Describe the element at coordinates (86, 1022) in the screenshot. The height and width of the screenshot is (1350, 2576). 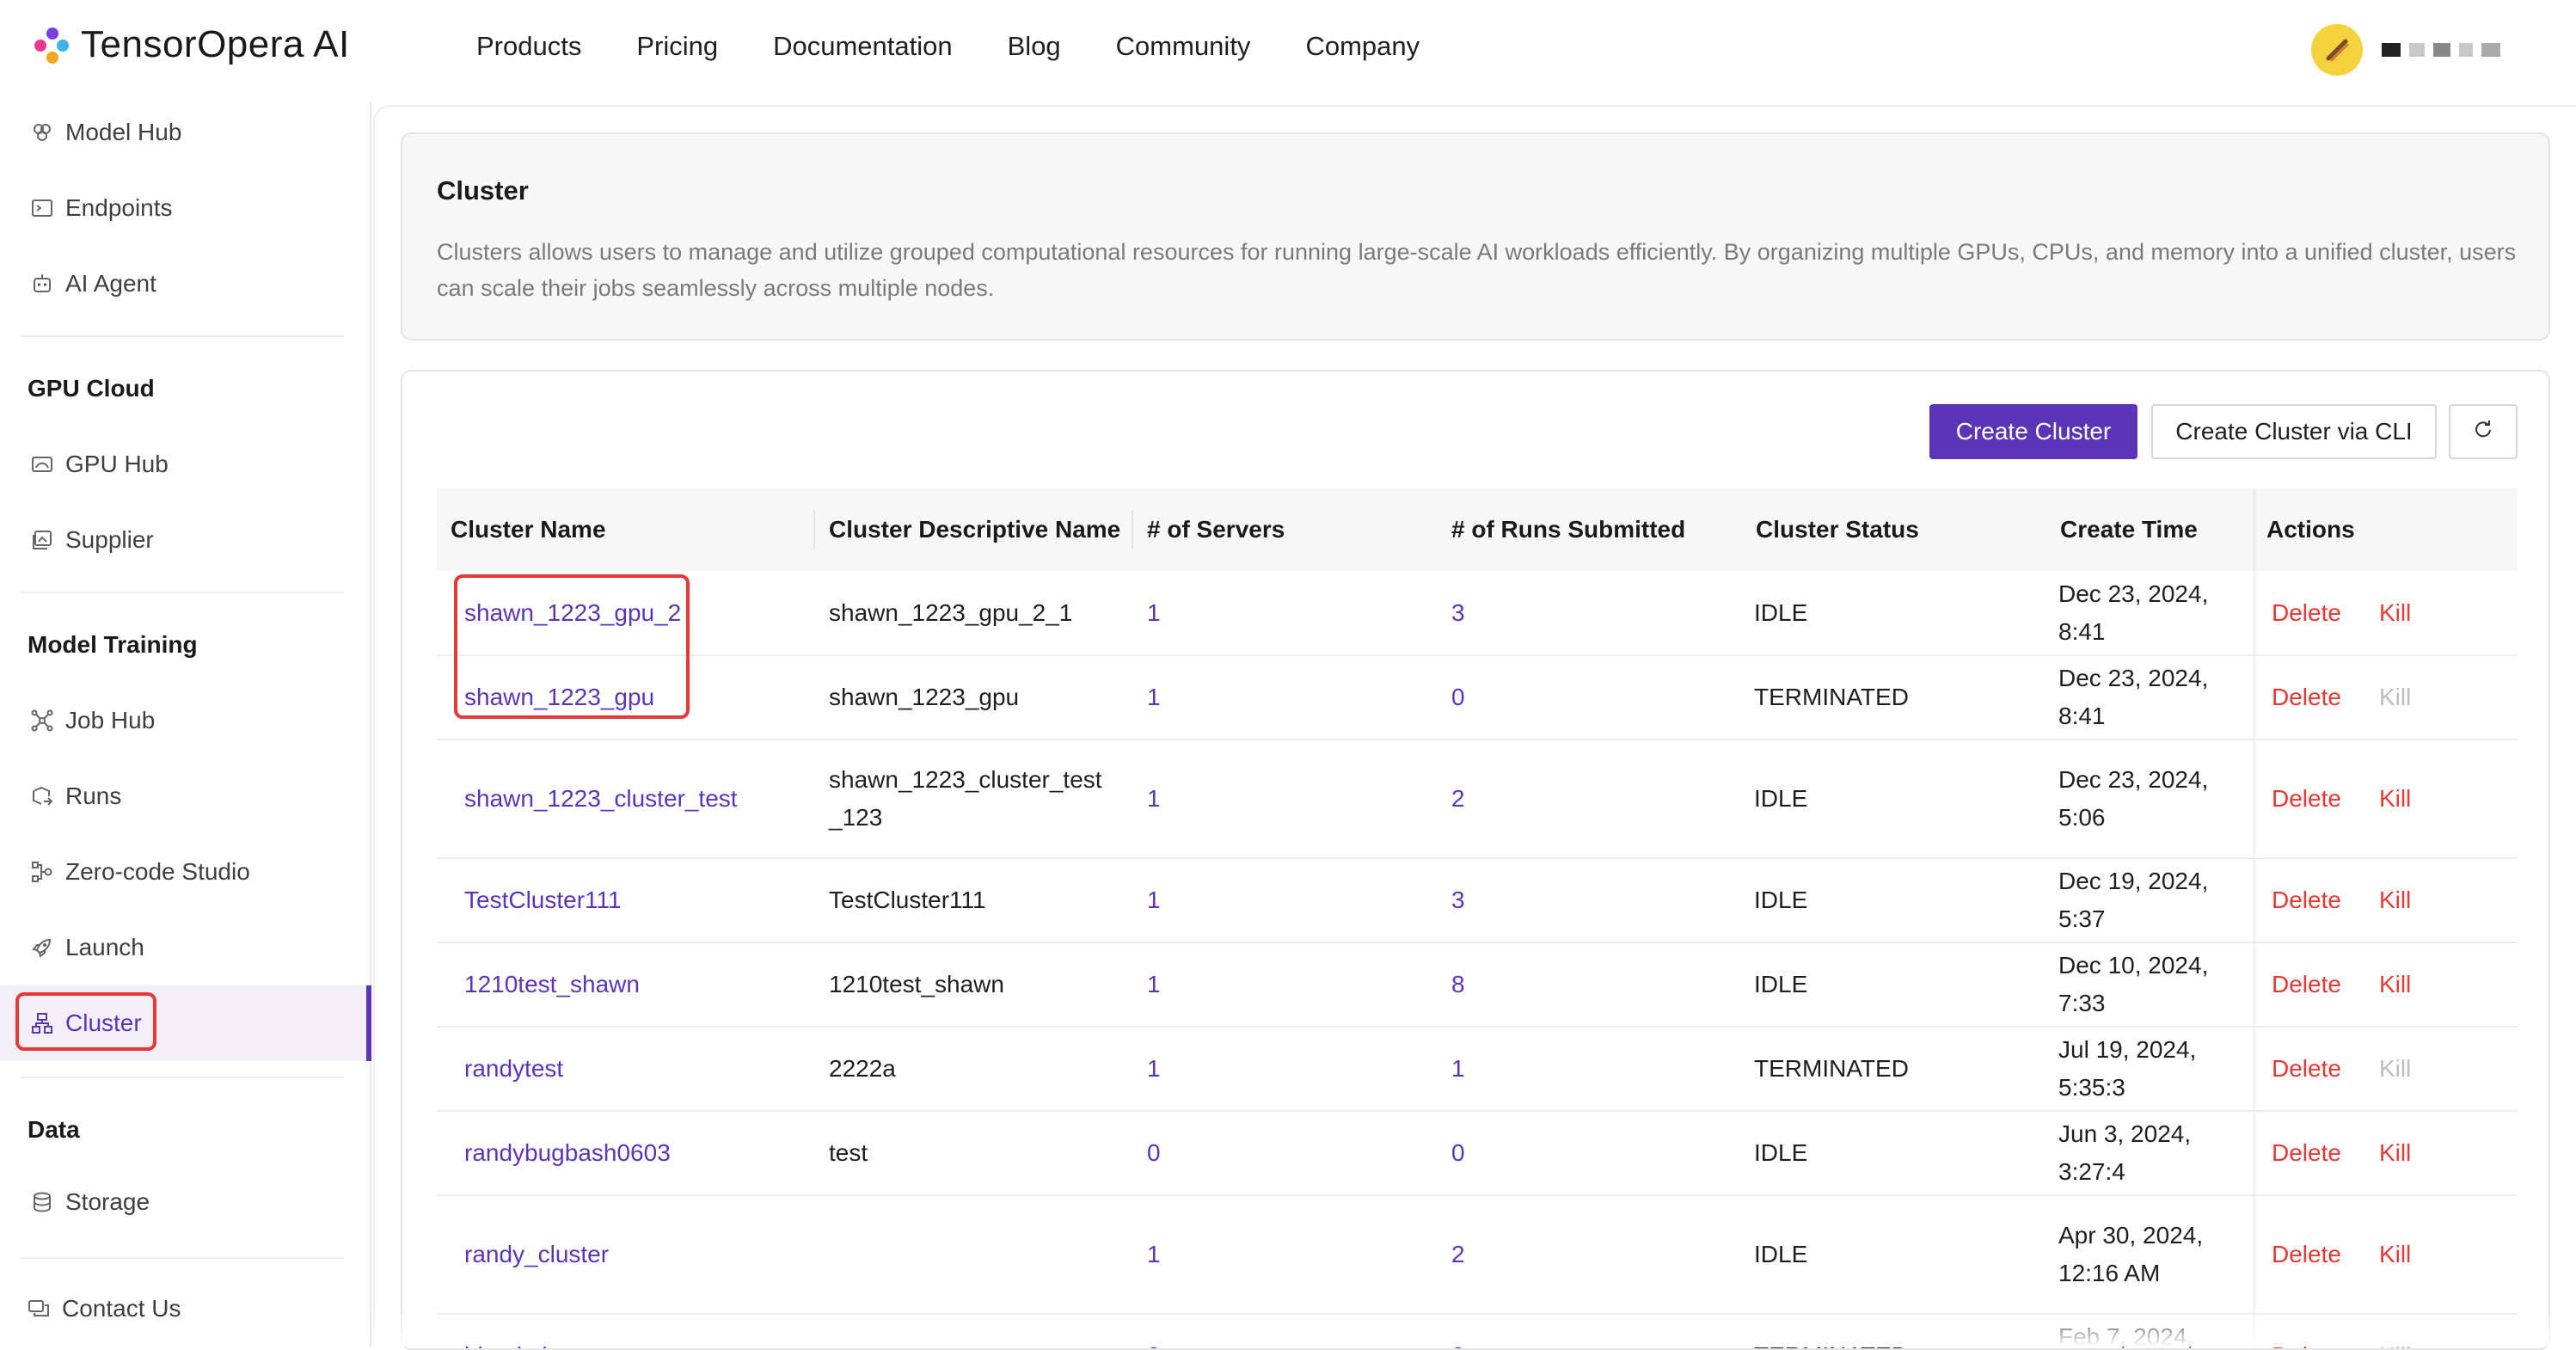
I see `annotation-highlight-box` at that location.